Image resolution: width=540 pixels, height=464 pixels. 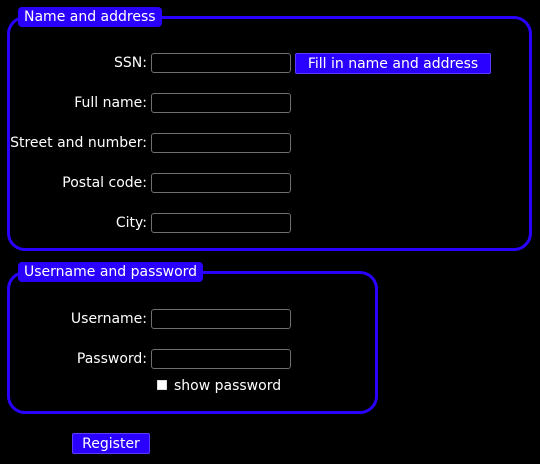 What do you see at coordinates (130, 63) in the screenshot?
I see `ssn-label: SSN:` at bounding box center [130, 63].